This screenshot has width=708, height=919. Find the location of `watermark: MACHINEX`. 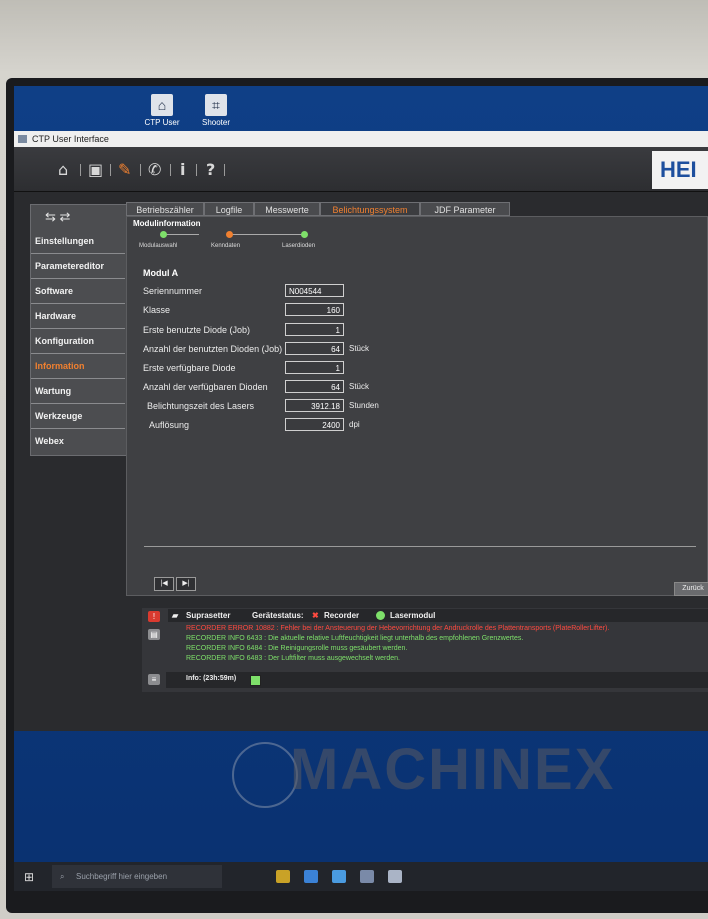

watermark: MACHINEX is located at coordinates (453, 769).